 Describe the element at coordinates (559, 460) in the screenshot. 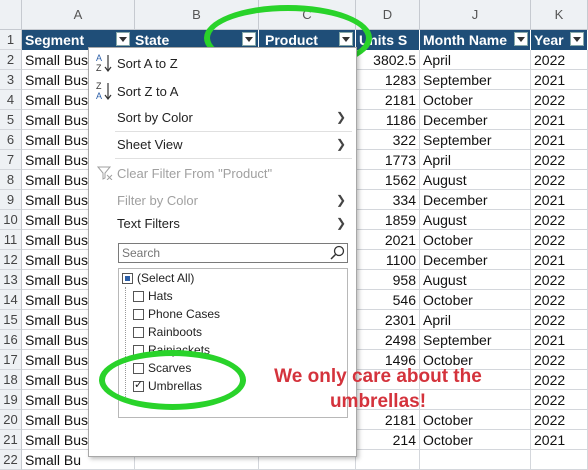

I see `year-cell` at that location.